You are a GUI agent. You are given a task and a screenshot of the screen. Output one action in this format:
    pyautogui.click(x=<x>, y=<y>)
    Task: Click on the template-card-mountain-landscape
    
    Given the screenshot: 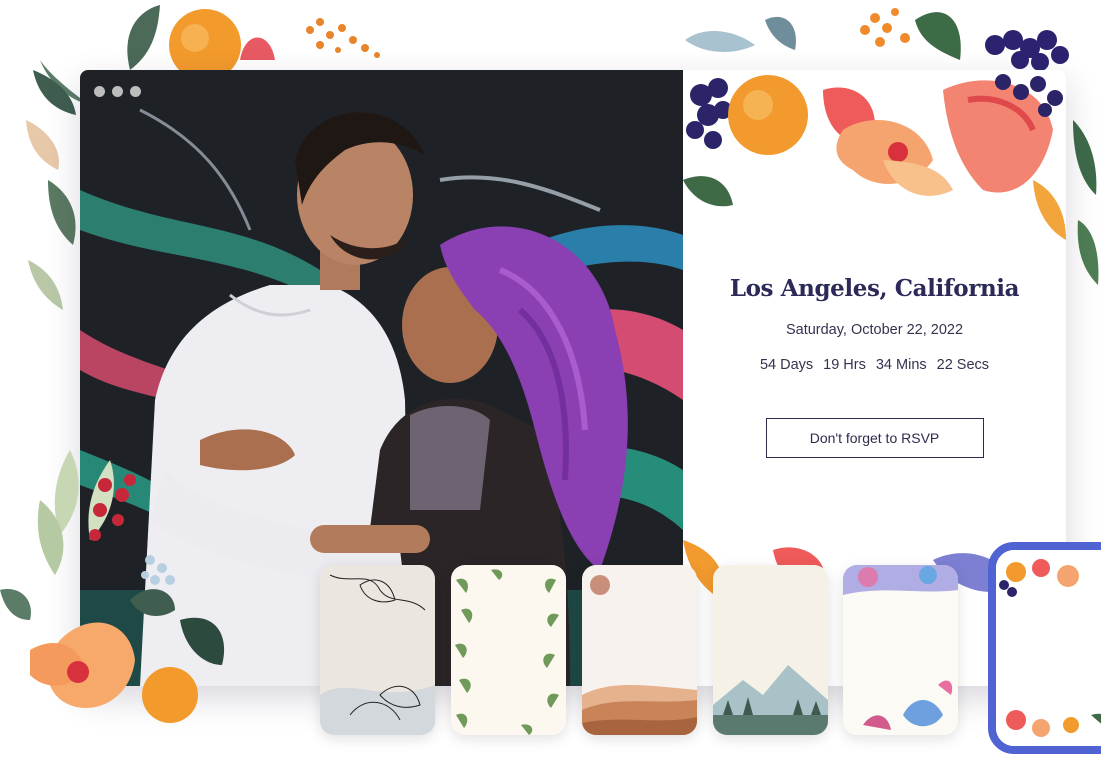 What is the action you would take?
    pyautogui.click(x=770, y=650)
    